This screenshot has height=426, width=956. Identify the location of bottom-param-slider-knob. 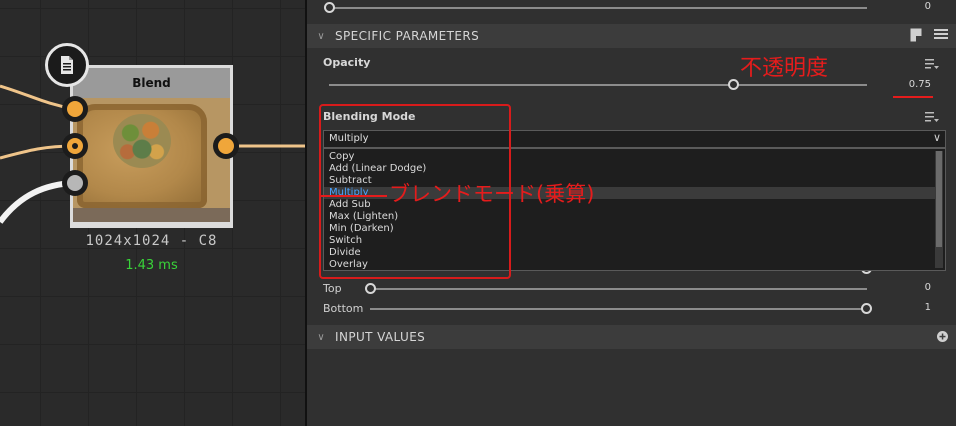
(866, 308).